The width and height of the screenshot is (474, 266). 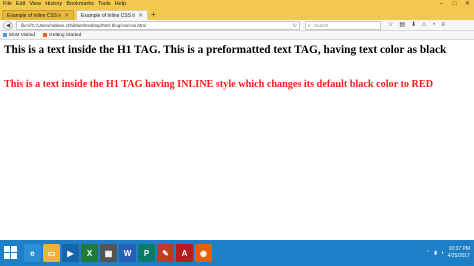 I want to click on download-icon: ⬇, so click(x=413, y=25).